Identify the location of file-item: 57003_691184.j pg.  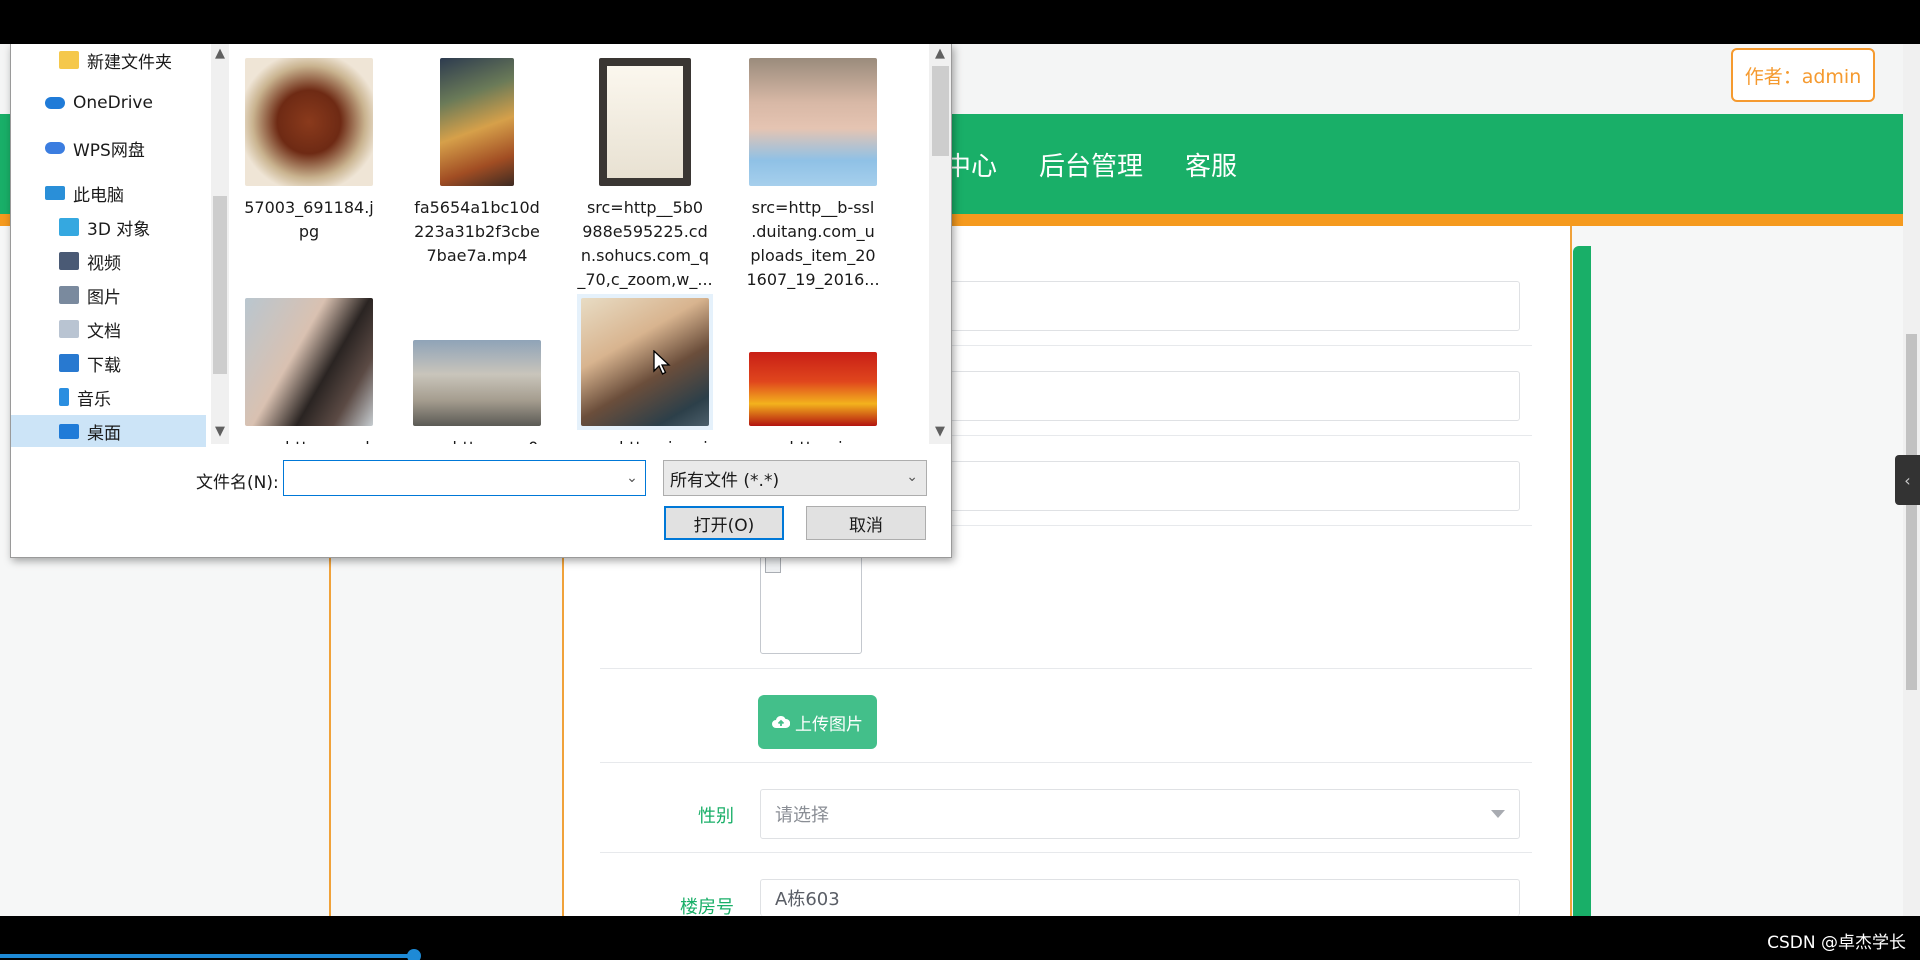
(309, 149).